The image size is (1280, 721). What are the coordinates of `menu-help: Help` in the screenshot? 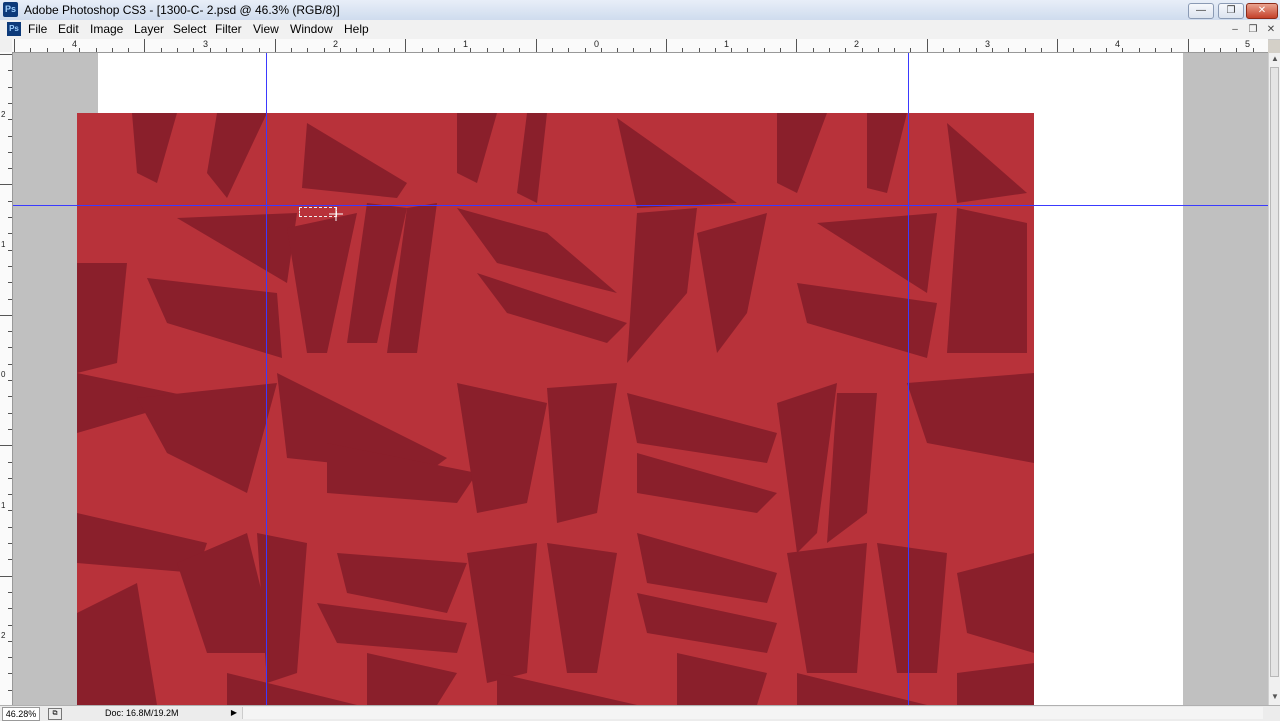 It's located at (356, 29).